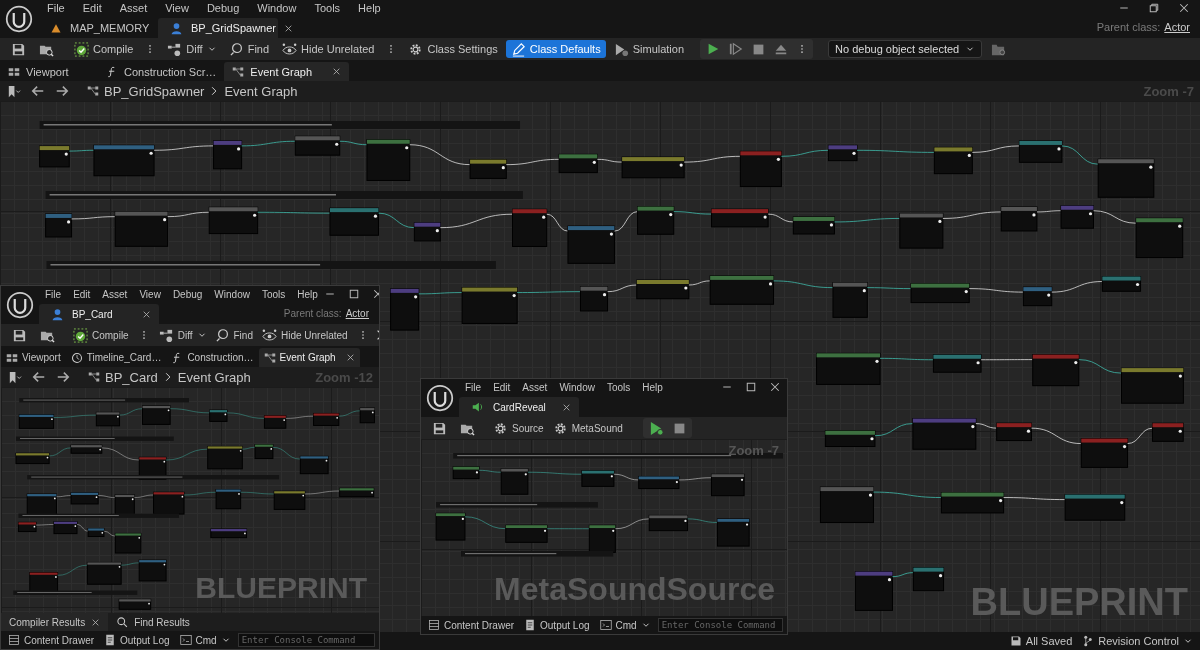 Image resolution: width=1200 pixels, height=650 pixels. What do you see at coordinates (453, 49) in the screenshot?
I see `toolbar-button: Class Settings` at bounding box center [453, 49].